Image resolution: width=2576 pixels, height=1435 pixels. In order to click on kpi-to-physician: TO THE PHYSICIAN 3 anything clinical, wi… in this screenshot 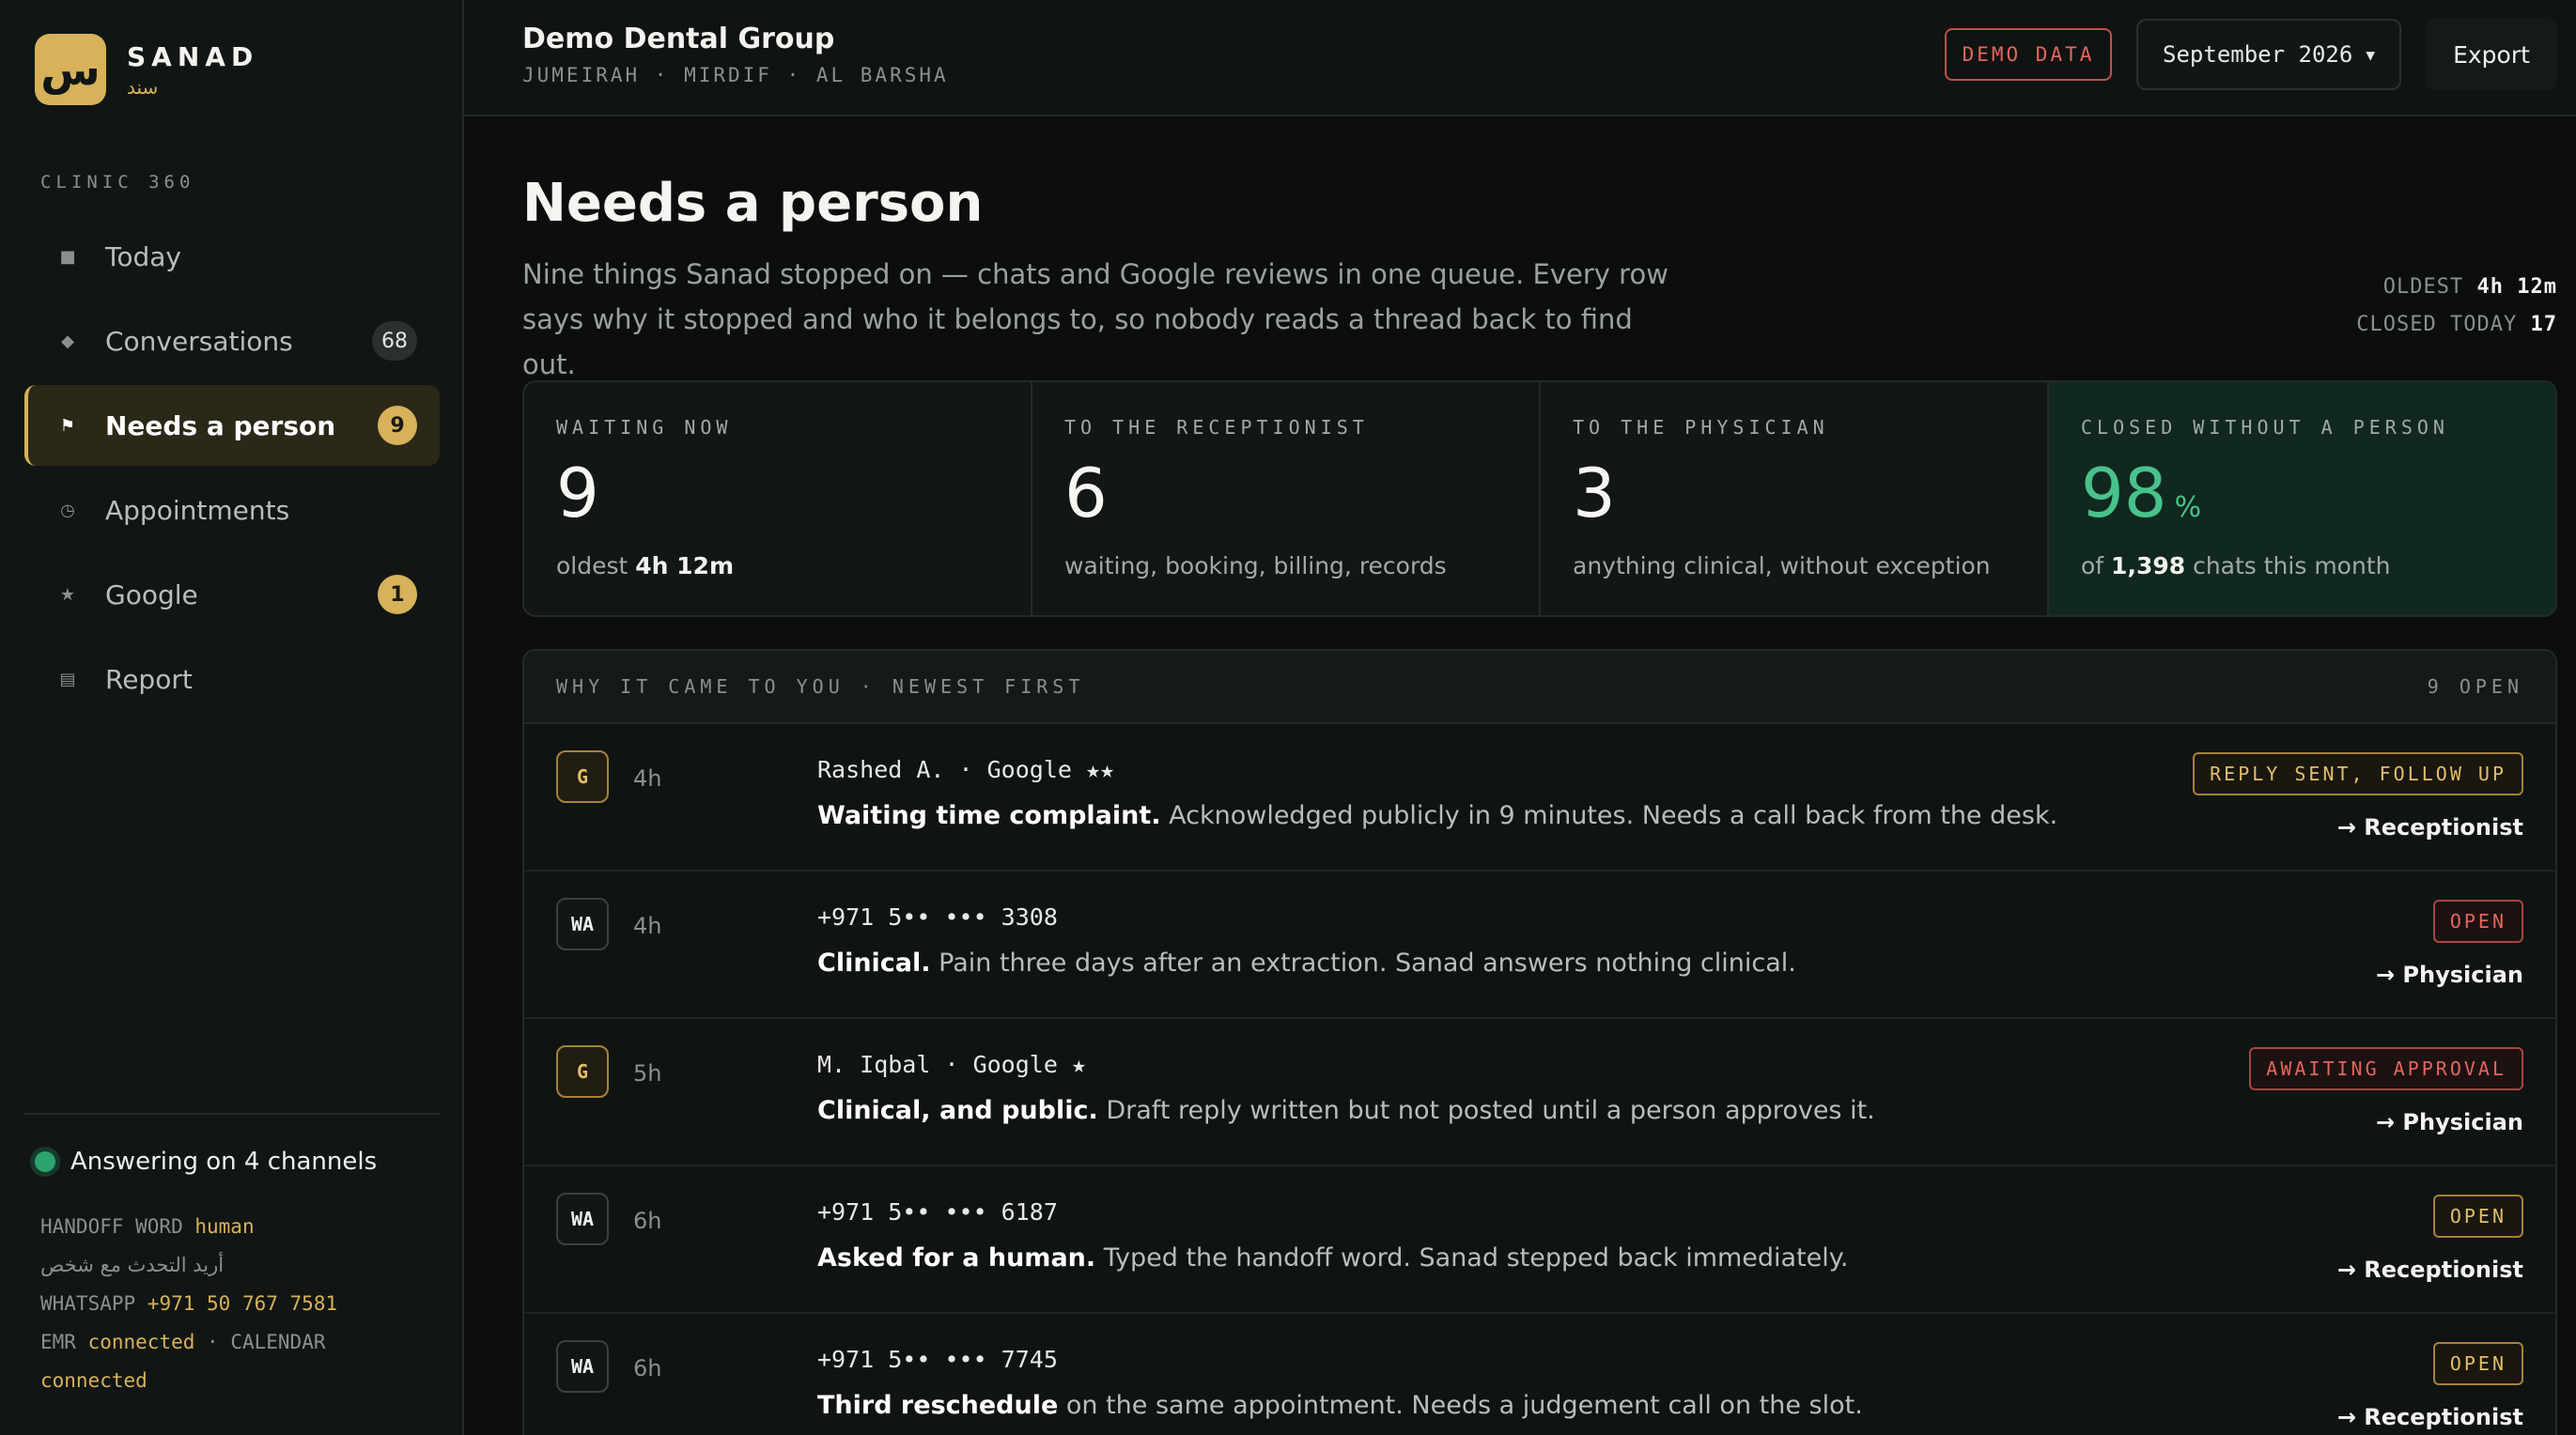, I will do `click(1795, 499)`.